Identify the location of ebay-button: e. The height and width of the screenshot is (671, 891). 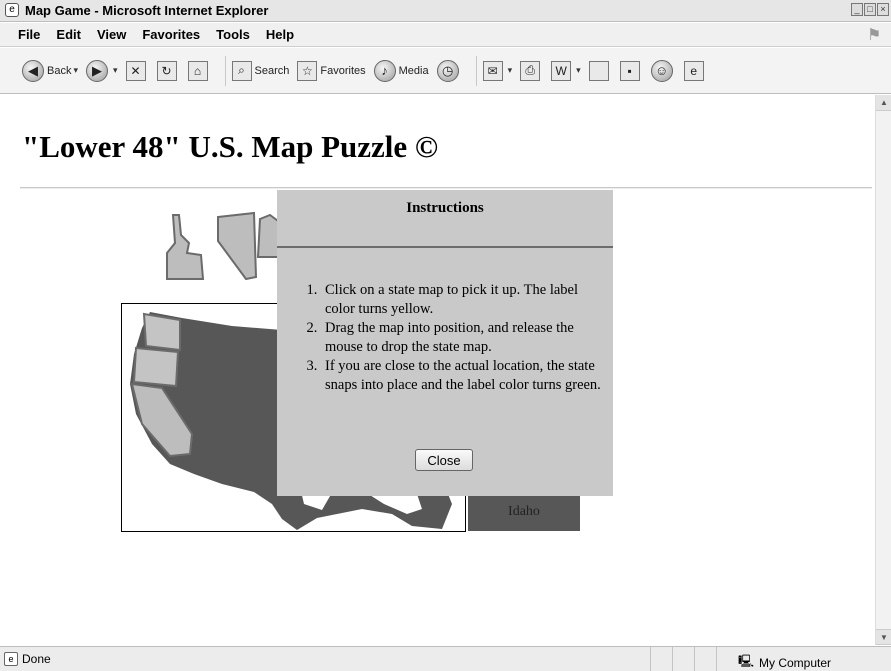
(695, 70).